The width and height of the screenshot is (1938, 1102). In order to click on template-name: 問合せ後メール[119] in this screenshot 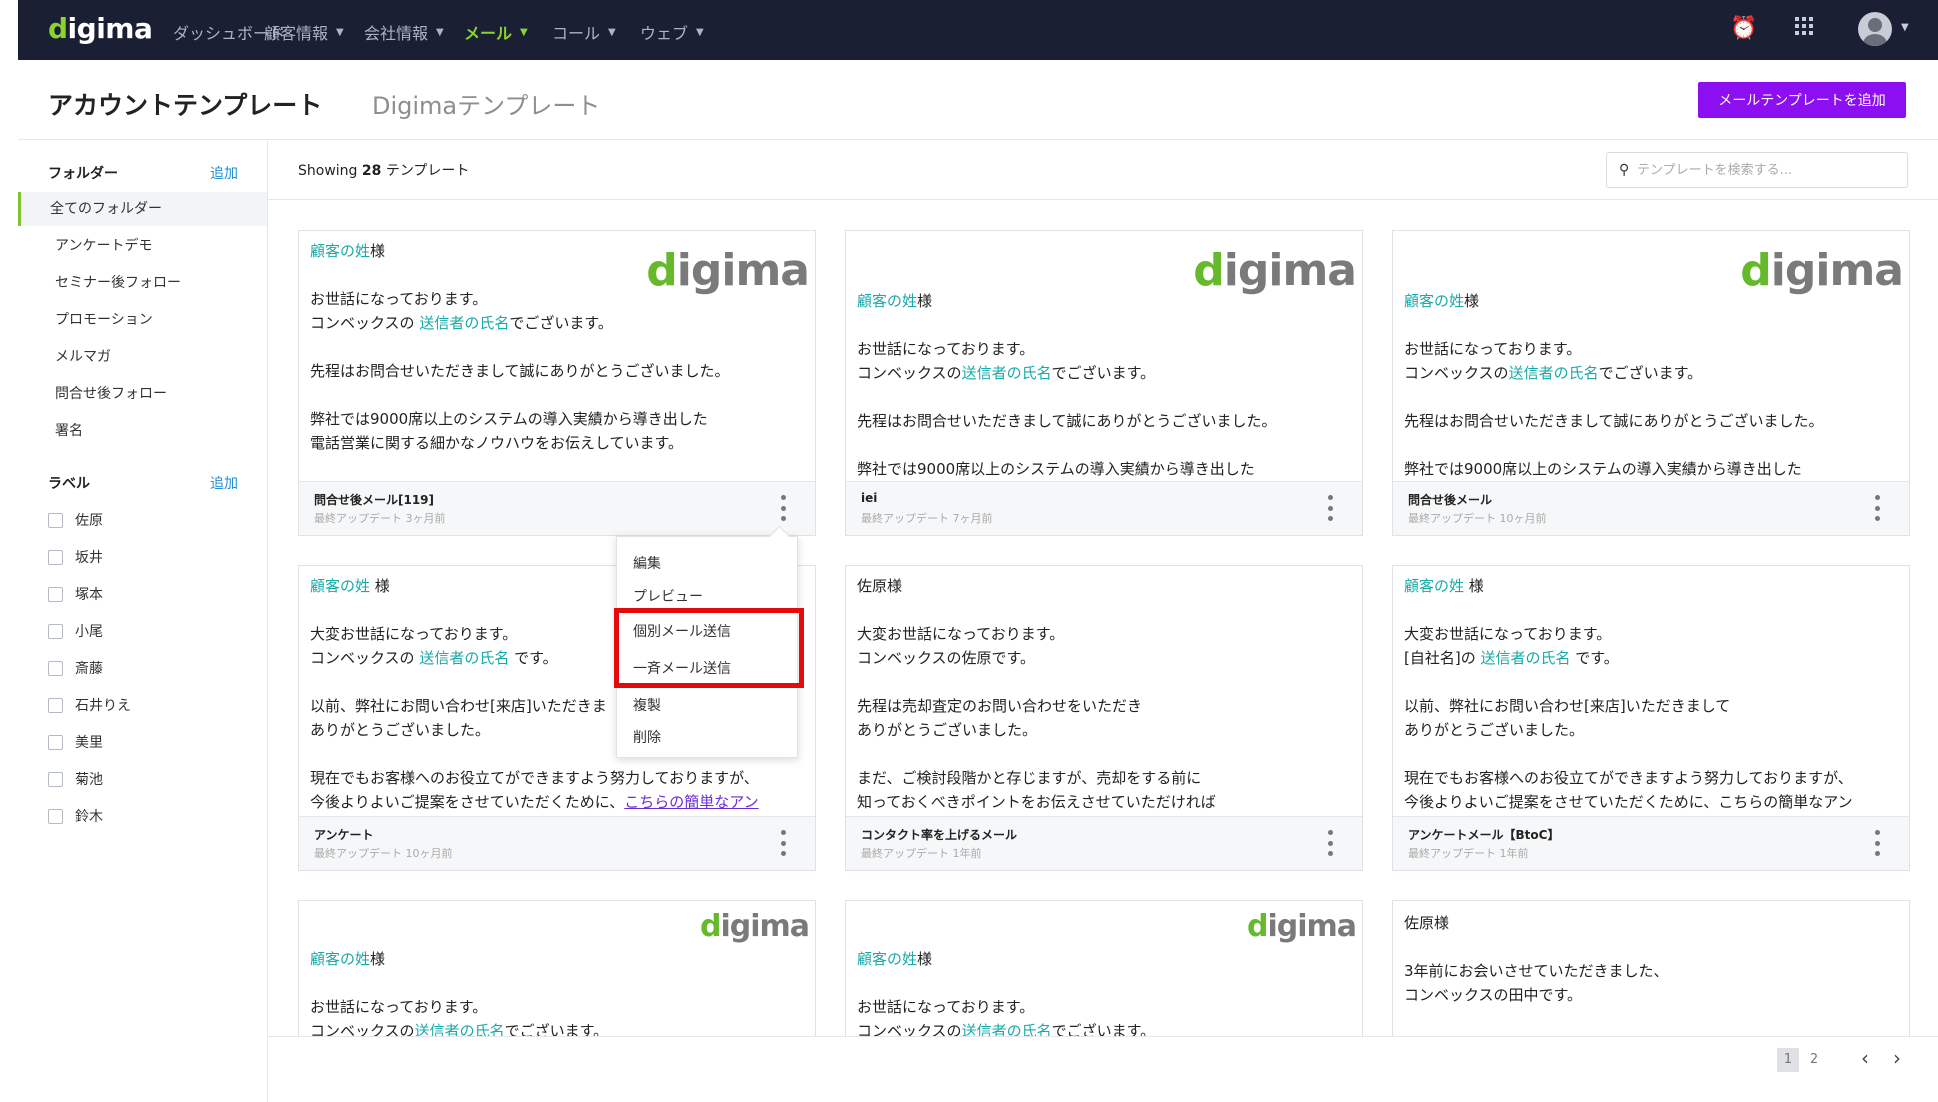, I will do `click(374, 500)`.